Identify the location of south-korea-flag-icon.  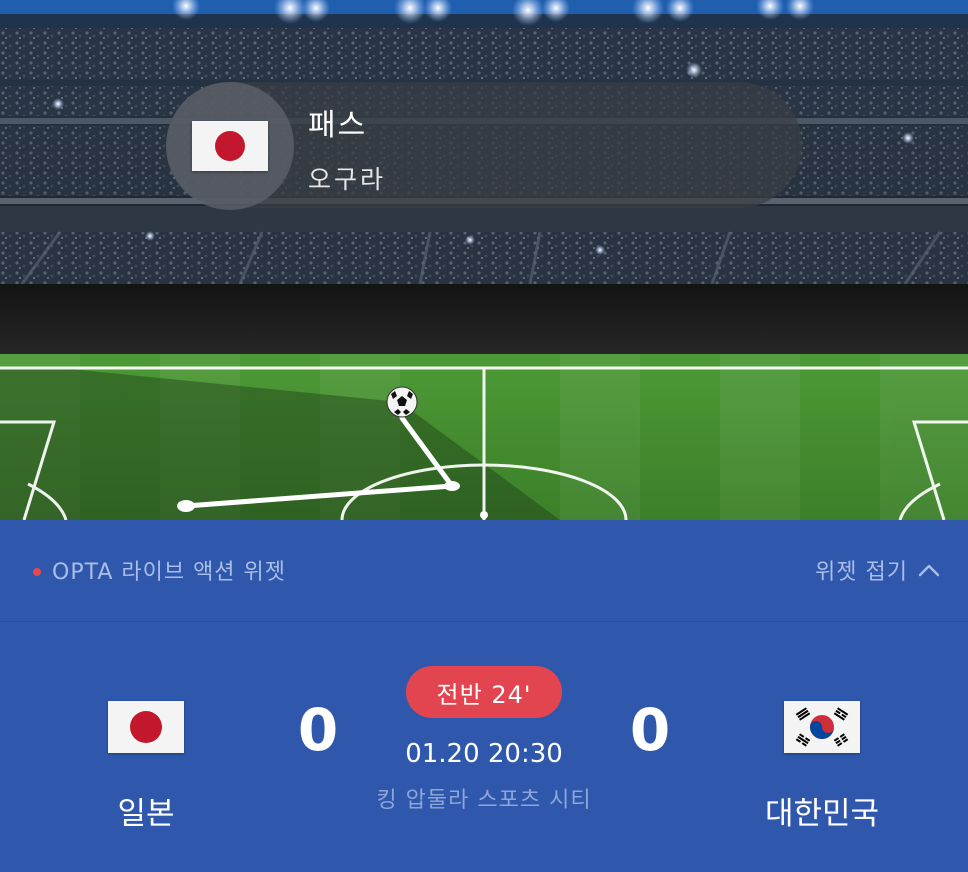
(822, 727).